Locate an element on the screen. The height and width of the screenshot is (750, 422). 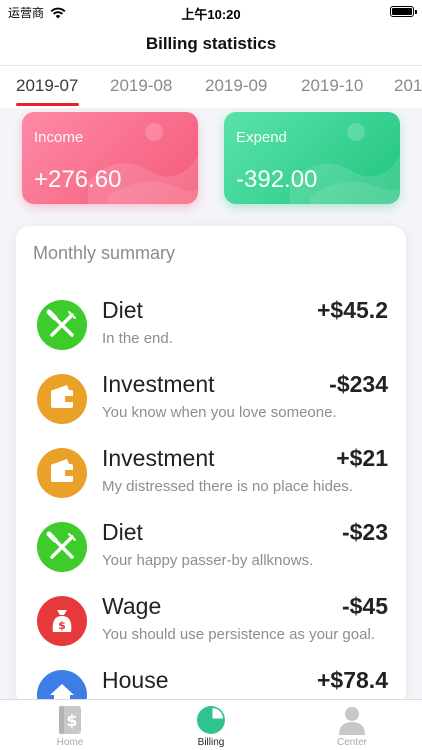
entry-title: Wage is located at coordinates (132, 606).